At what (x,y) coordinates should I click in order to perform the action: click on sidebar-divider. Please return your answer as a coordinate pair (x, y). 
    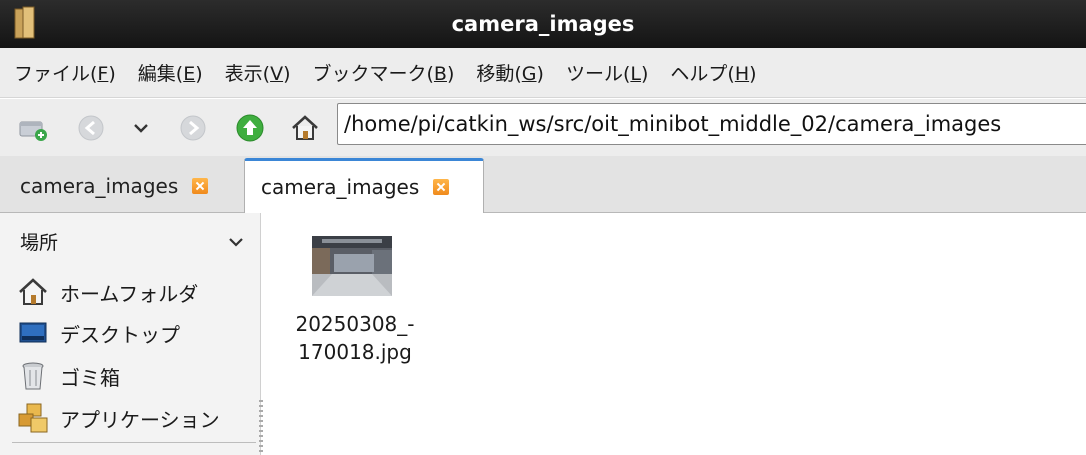
    Looking at the image, I should click on (134, 442).